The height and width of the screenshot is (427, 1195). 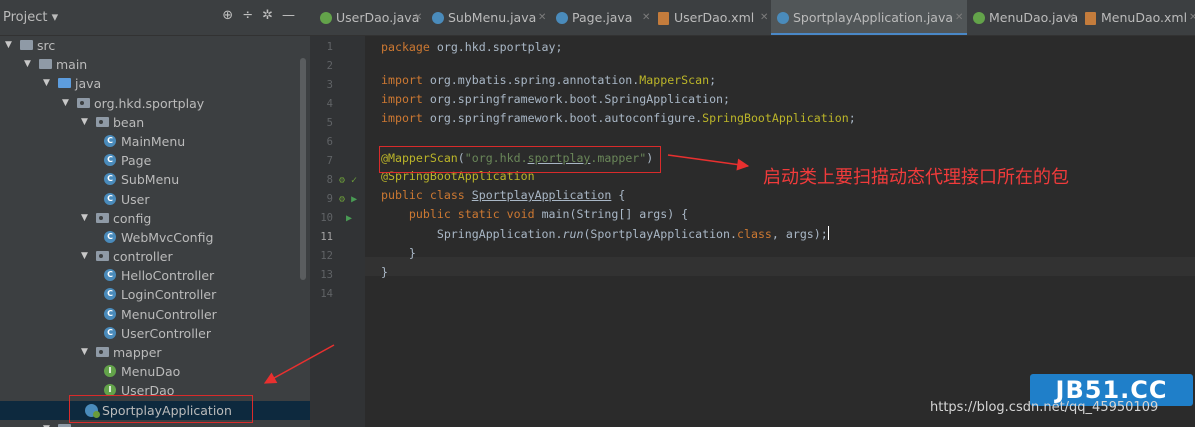 I want to click on collapse-all-icon: ÷, so click(x=252, y=15).